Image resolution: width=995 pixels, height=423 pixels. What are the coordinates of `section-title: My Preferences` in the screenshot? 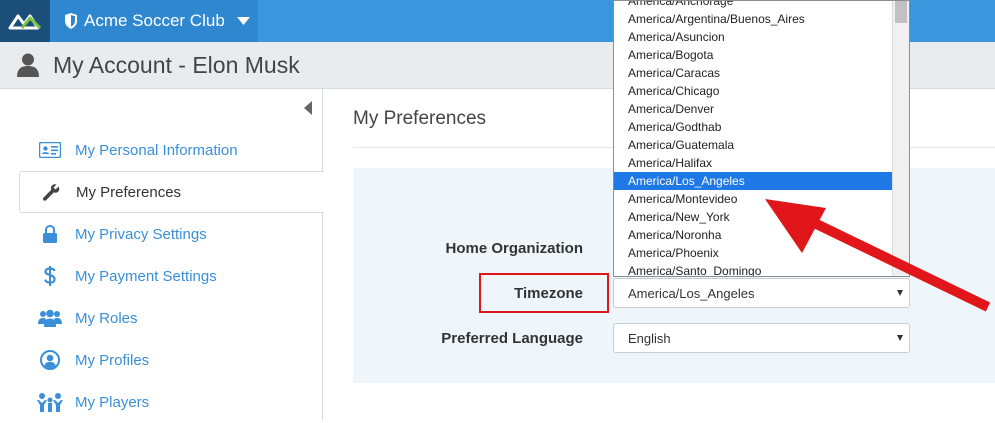 It's located at (420, 118).